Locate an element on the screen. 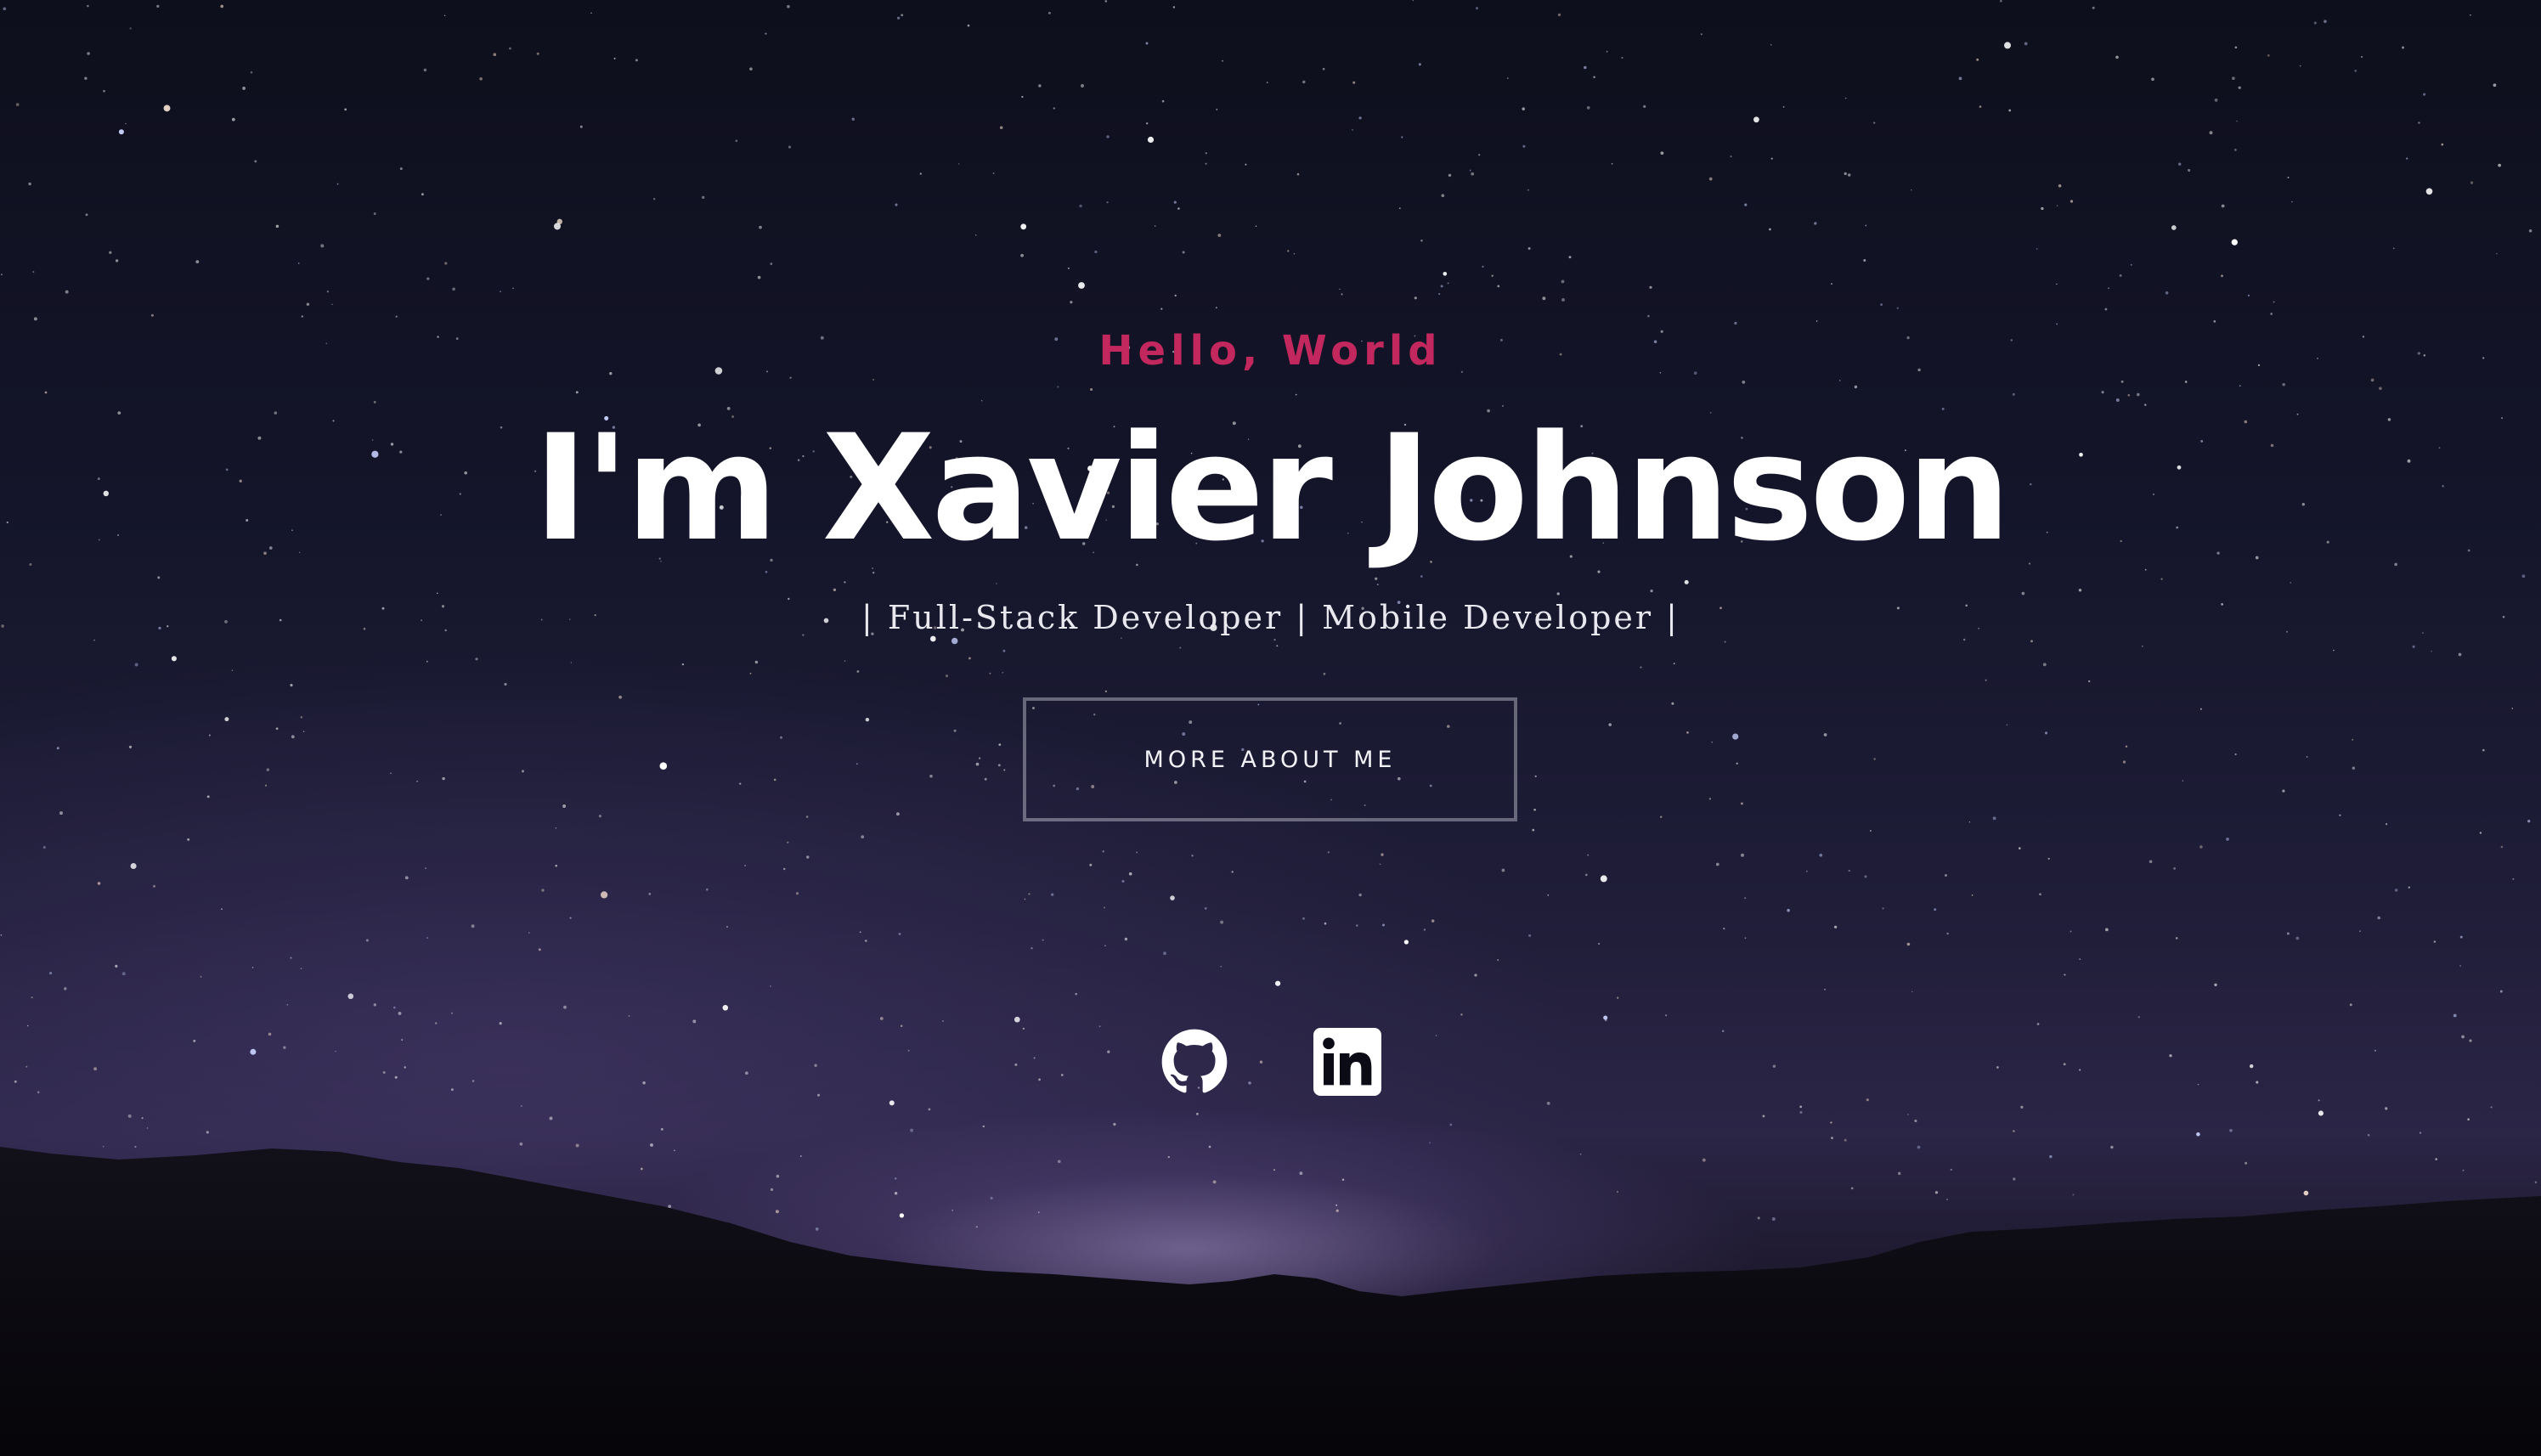 This screenshot has width=2541, height=1456. more-about-me-button: MORE ABOUT ME is located at coordinates (1270, 759).